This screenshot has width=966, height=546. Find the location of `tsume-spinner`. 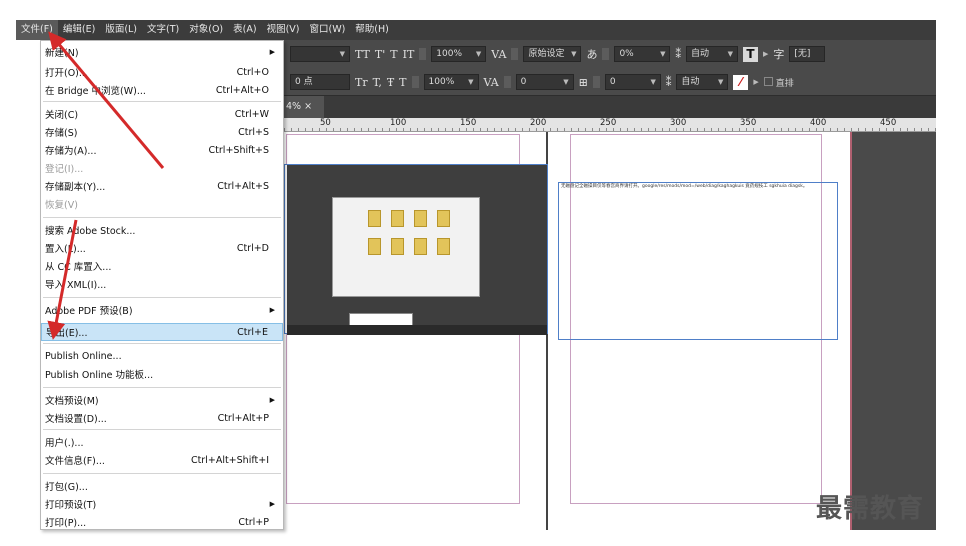

tsume-spinner is located at coordinates (606, 54).